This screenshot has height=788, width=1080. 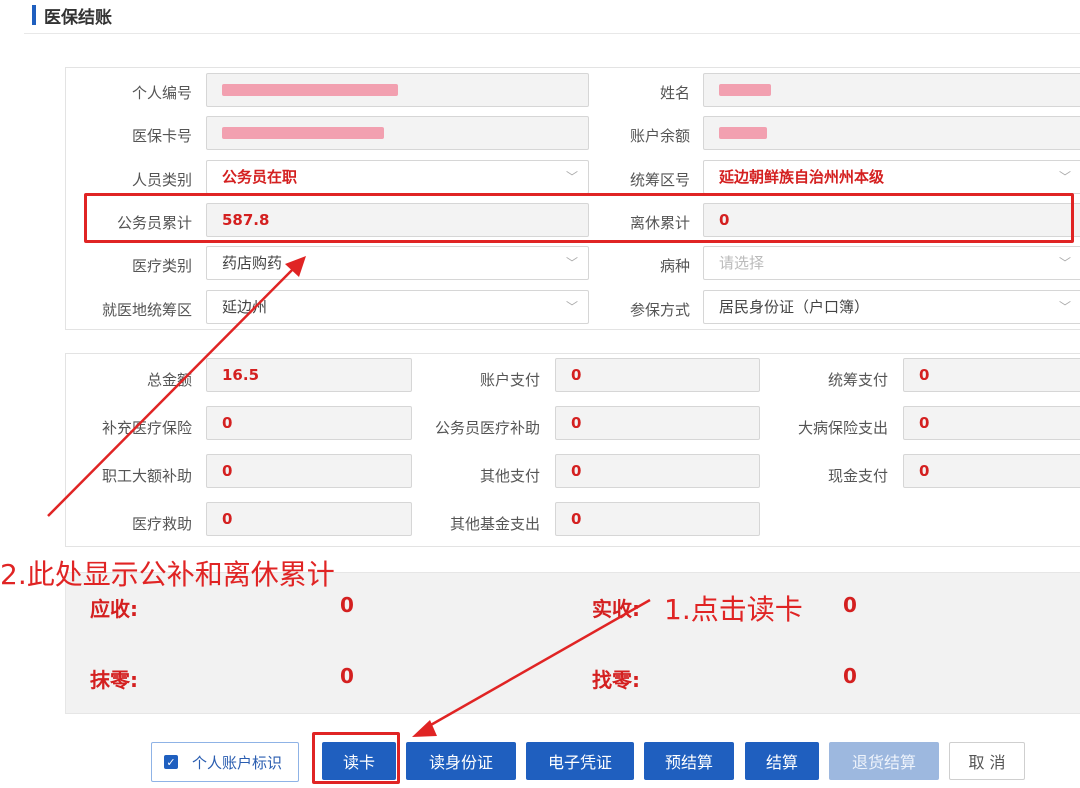 I want to click on arrowhead-read-card, so click(x=424, y=728).